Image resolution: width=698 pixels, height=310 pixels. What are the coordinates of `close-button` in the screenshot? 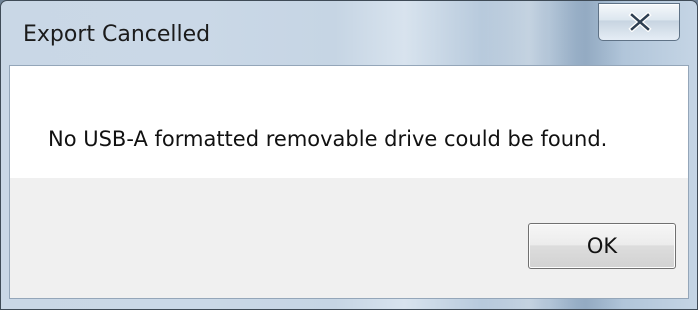 It's located at (639, 22).